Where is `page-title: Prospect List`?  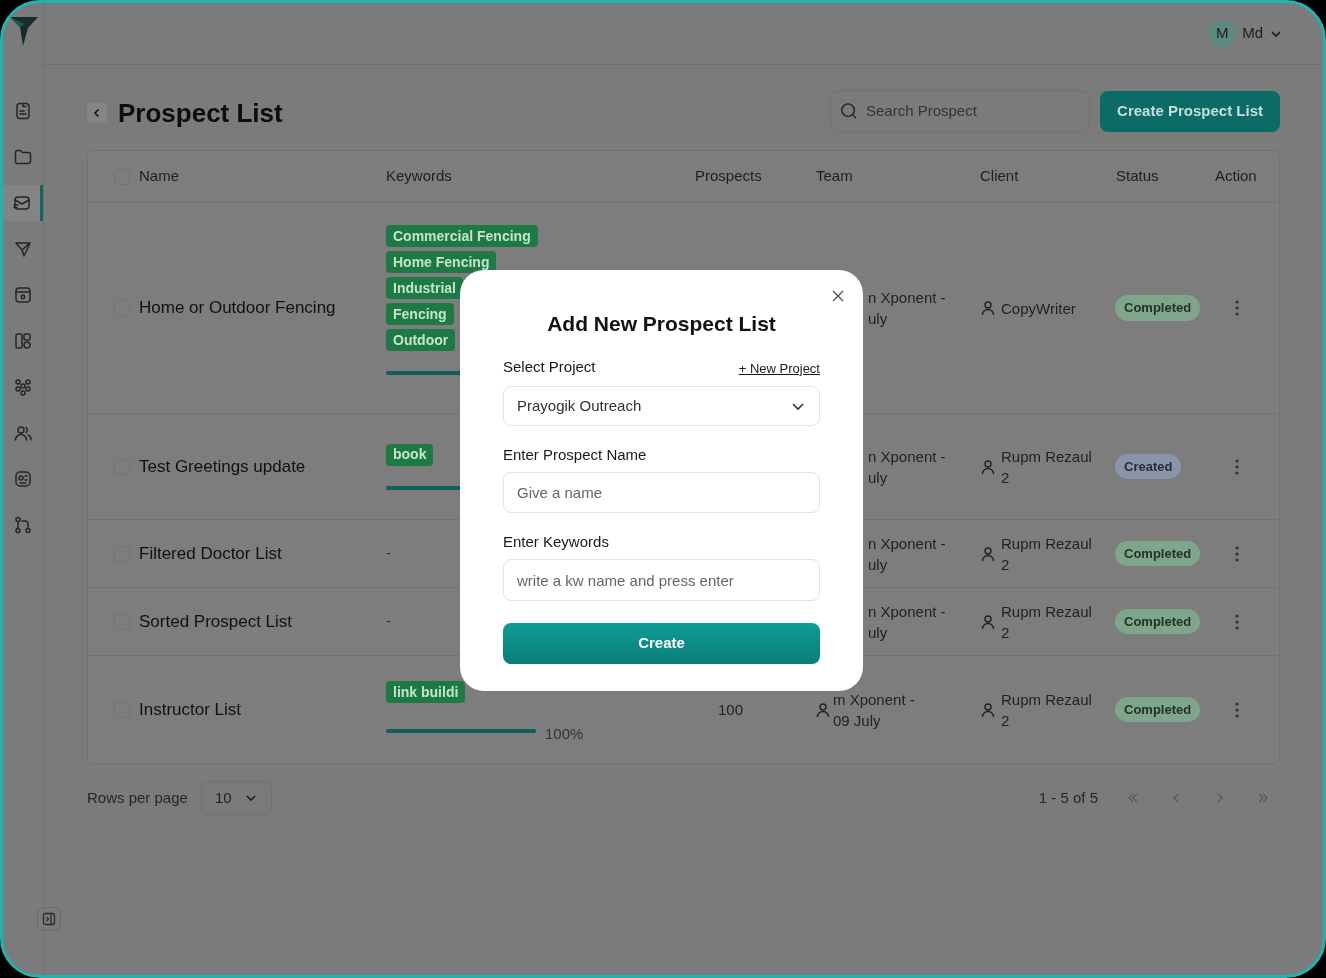
page-title: Prospect List is located at coordinates (200, 113).